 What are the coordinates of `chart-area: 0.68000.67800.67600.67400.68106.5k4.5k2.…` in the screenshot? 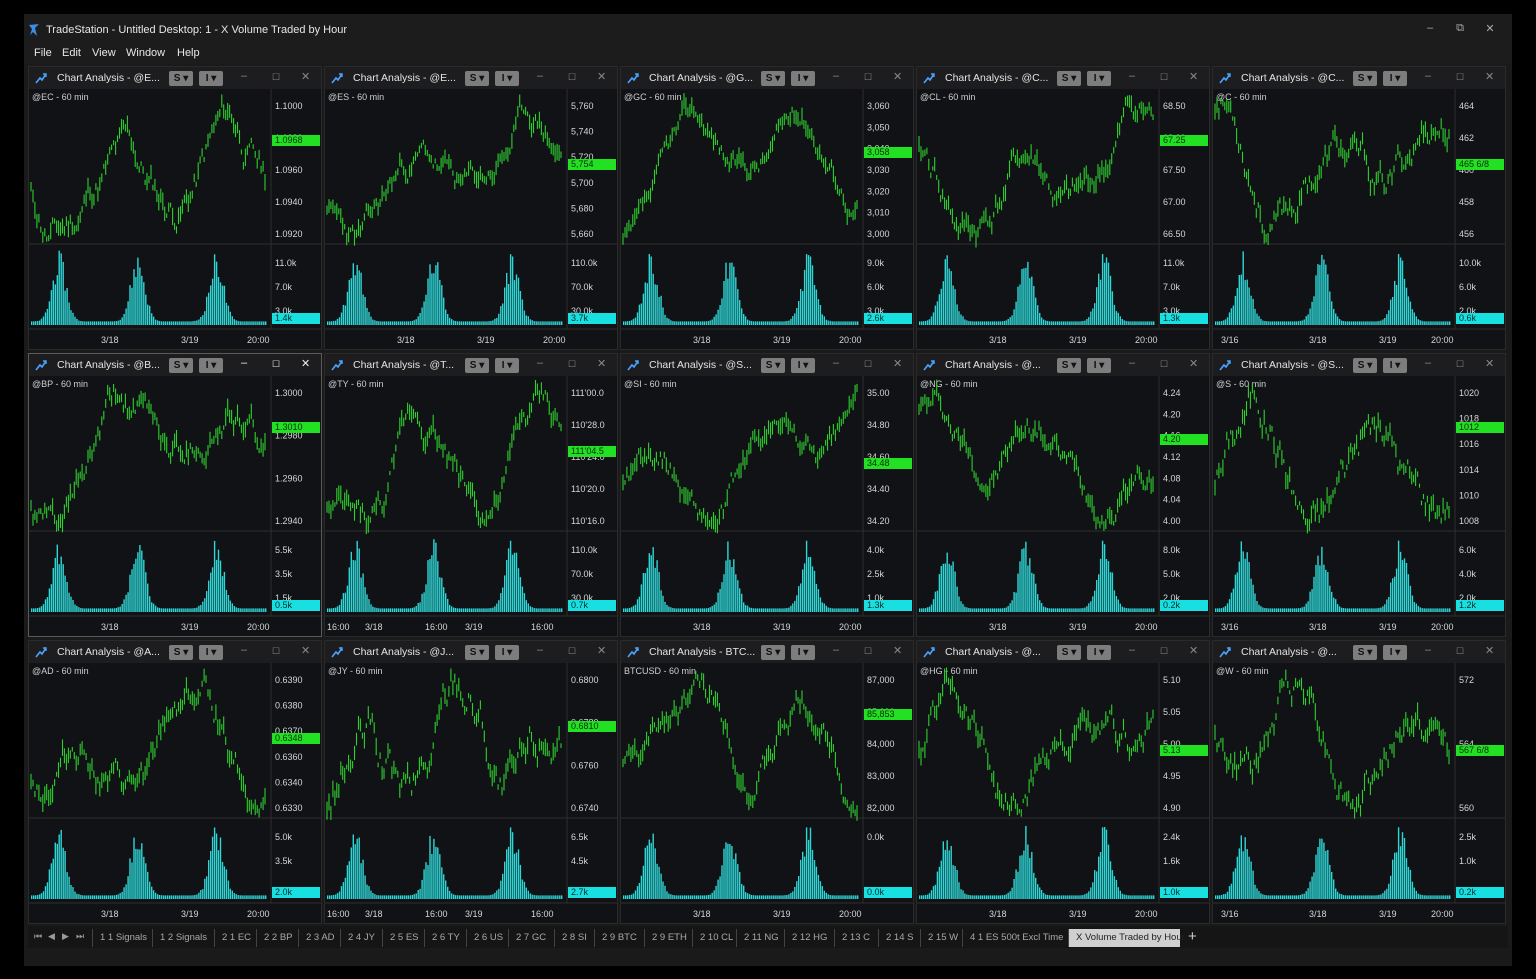 It's located at (471, 793).